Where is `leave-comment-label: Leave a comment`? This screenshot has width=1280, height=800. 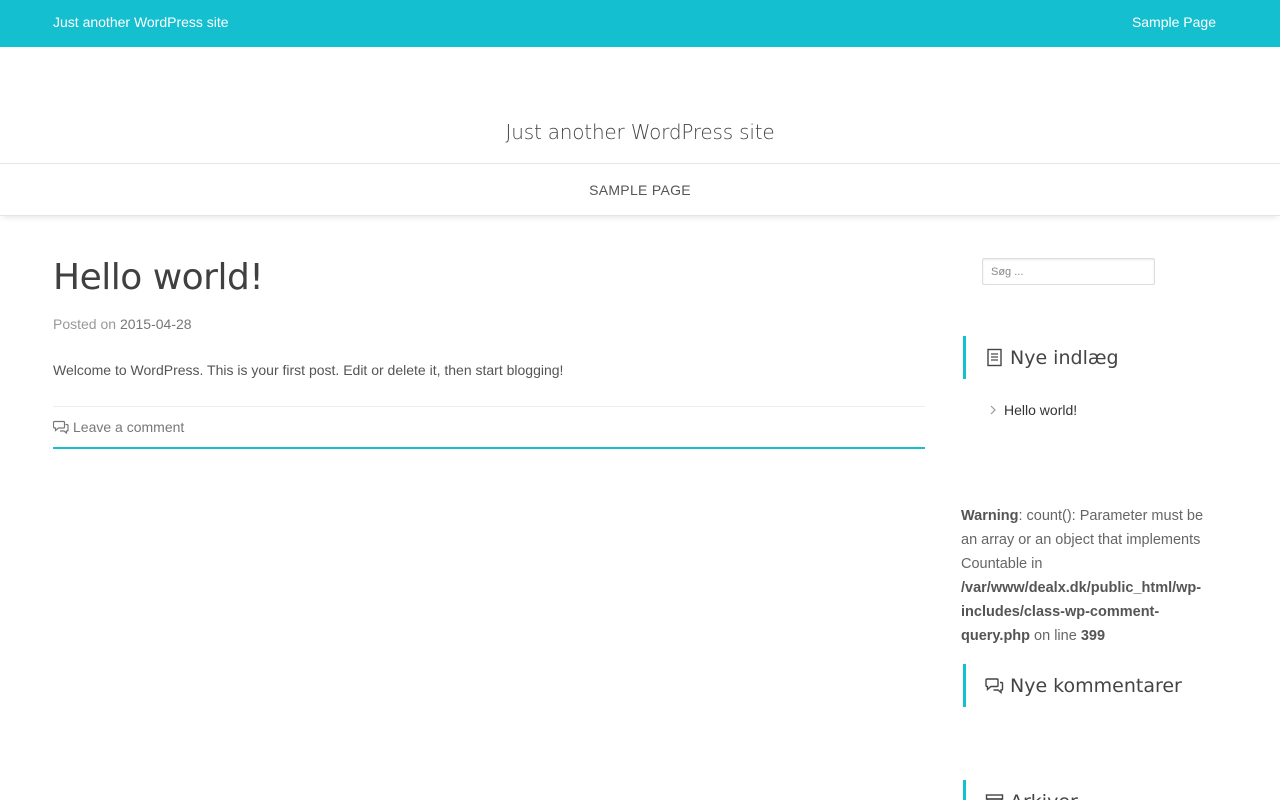 leave-comment-label: Leave a comment is located at coordinates (129, 427).